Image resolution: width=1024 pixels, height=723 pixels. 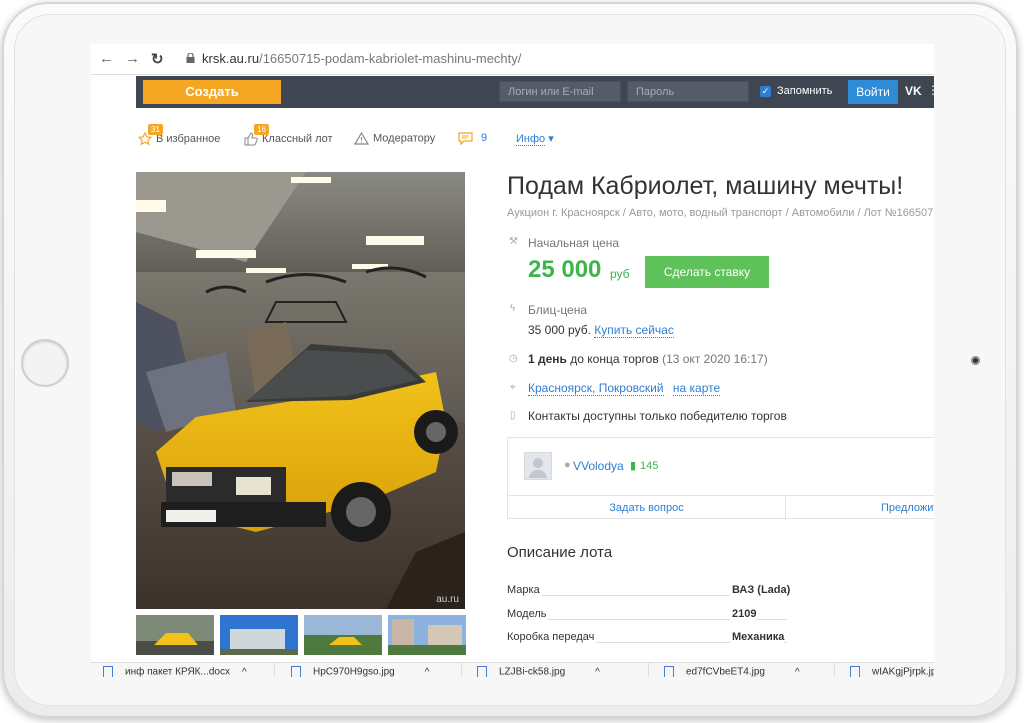 What do you see at coordinates (574, 243) in the screenshot?
I see `start-price-label: Начальная цена` at bounding box center [574, 243].